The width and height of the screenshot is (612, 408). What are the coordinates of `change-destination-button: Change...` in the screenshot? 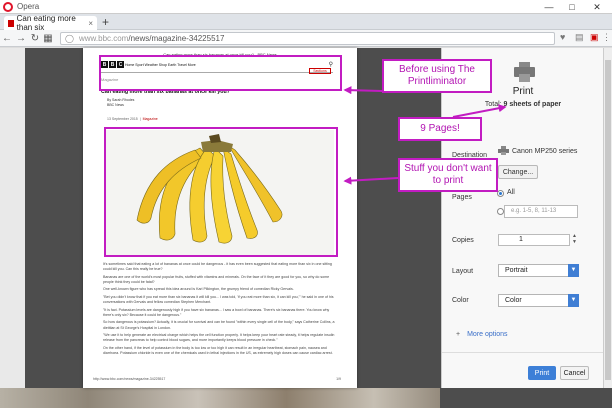 It's located at (518, 172).